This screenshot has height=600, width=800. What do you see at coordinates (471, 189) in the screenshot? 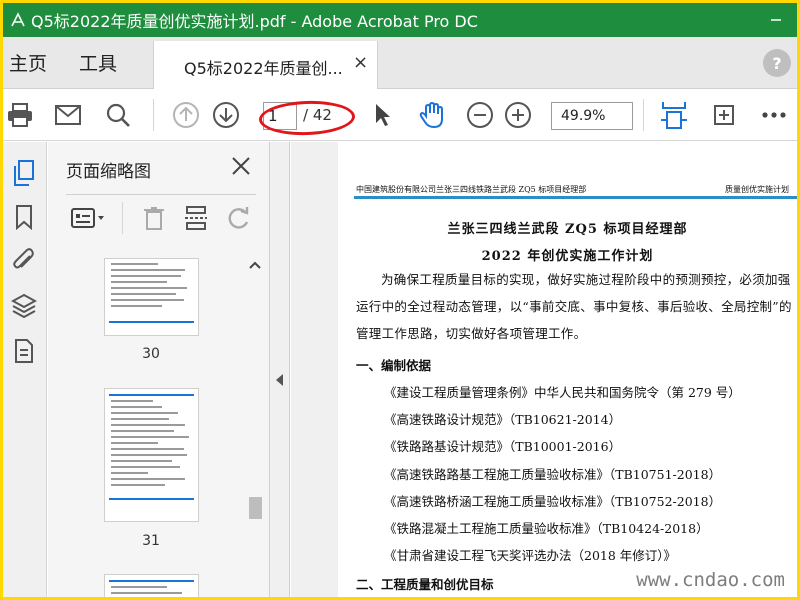
I see `page-header-left: 中国建筑股份有限公司兰张三四线铁路兰武段 ZQ5 标项目经理部` at bounding box center [471, 189].